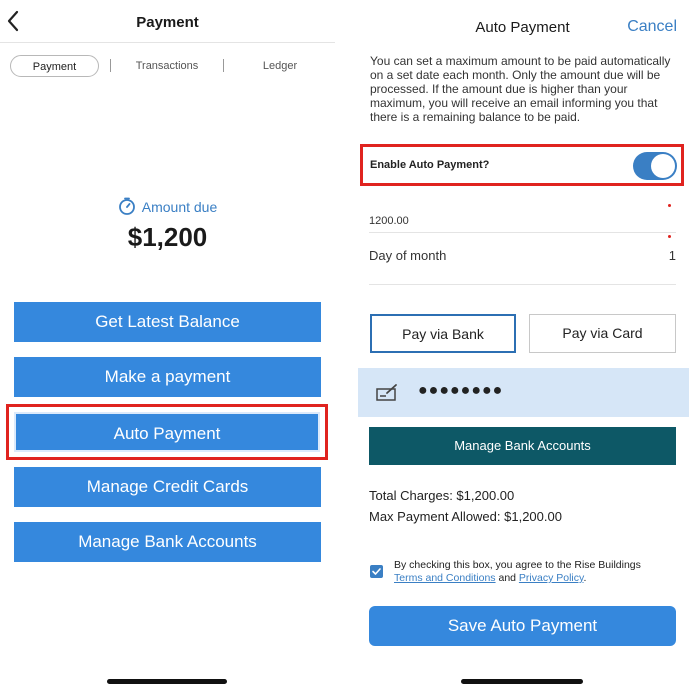 This screenshot has width=697, height=694. Describe the element at coordinates (167, 322) in the screenshot. I see `get-latest-balance-button: Get Latest Balance` at that location.